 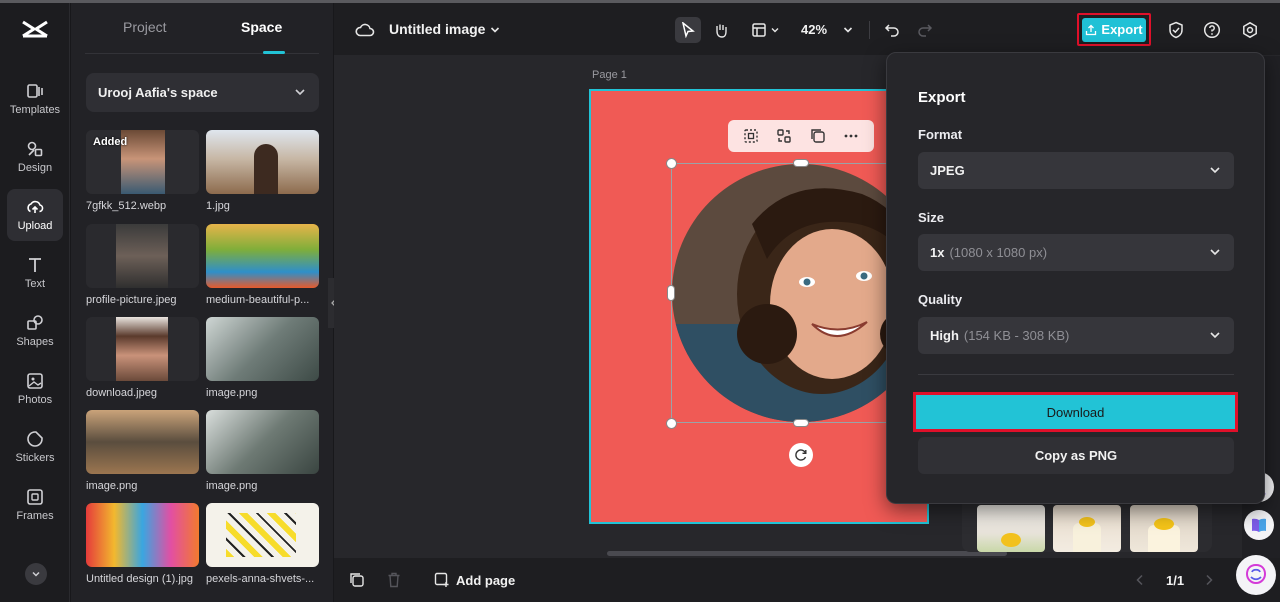 What do you see at coordinates (35, 110) in the screenshot?
I see `rail-item-label: Templates` at bounding box center [35, 110].